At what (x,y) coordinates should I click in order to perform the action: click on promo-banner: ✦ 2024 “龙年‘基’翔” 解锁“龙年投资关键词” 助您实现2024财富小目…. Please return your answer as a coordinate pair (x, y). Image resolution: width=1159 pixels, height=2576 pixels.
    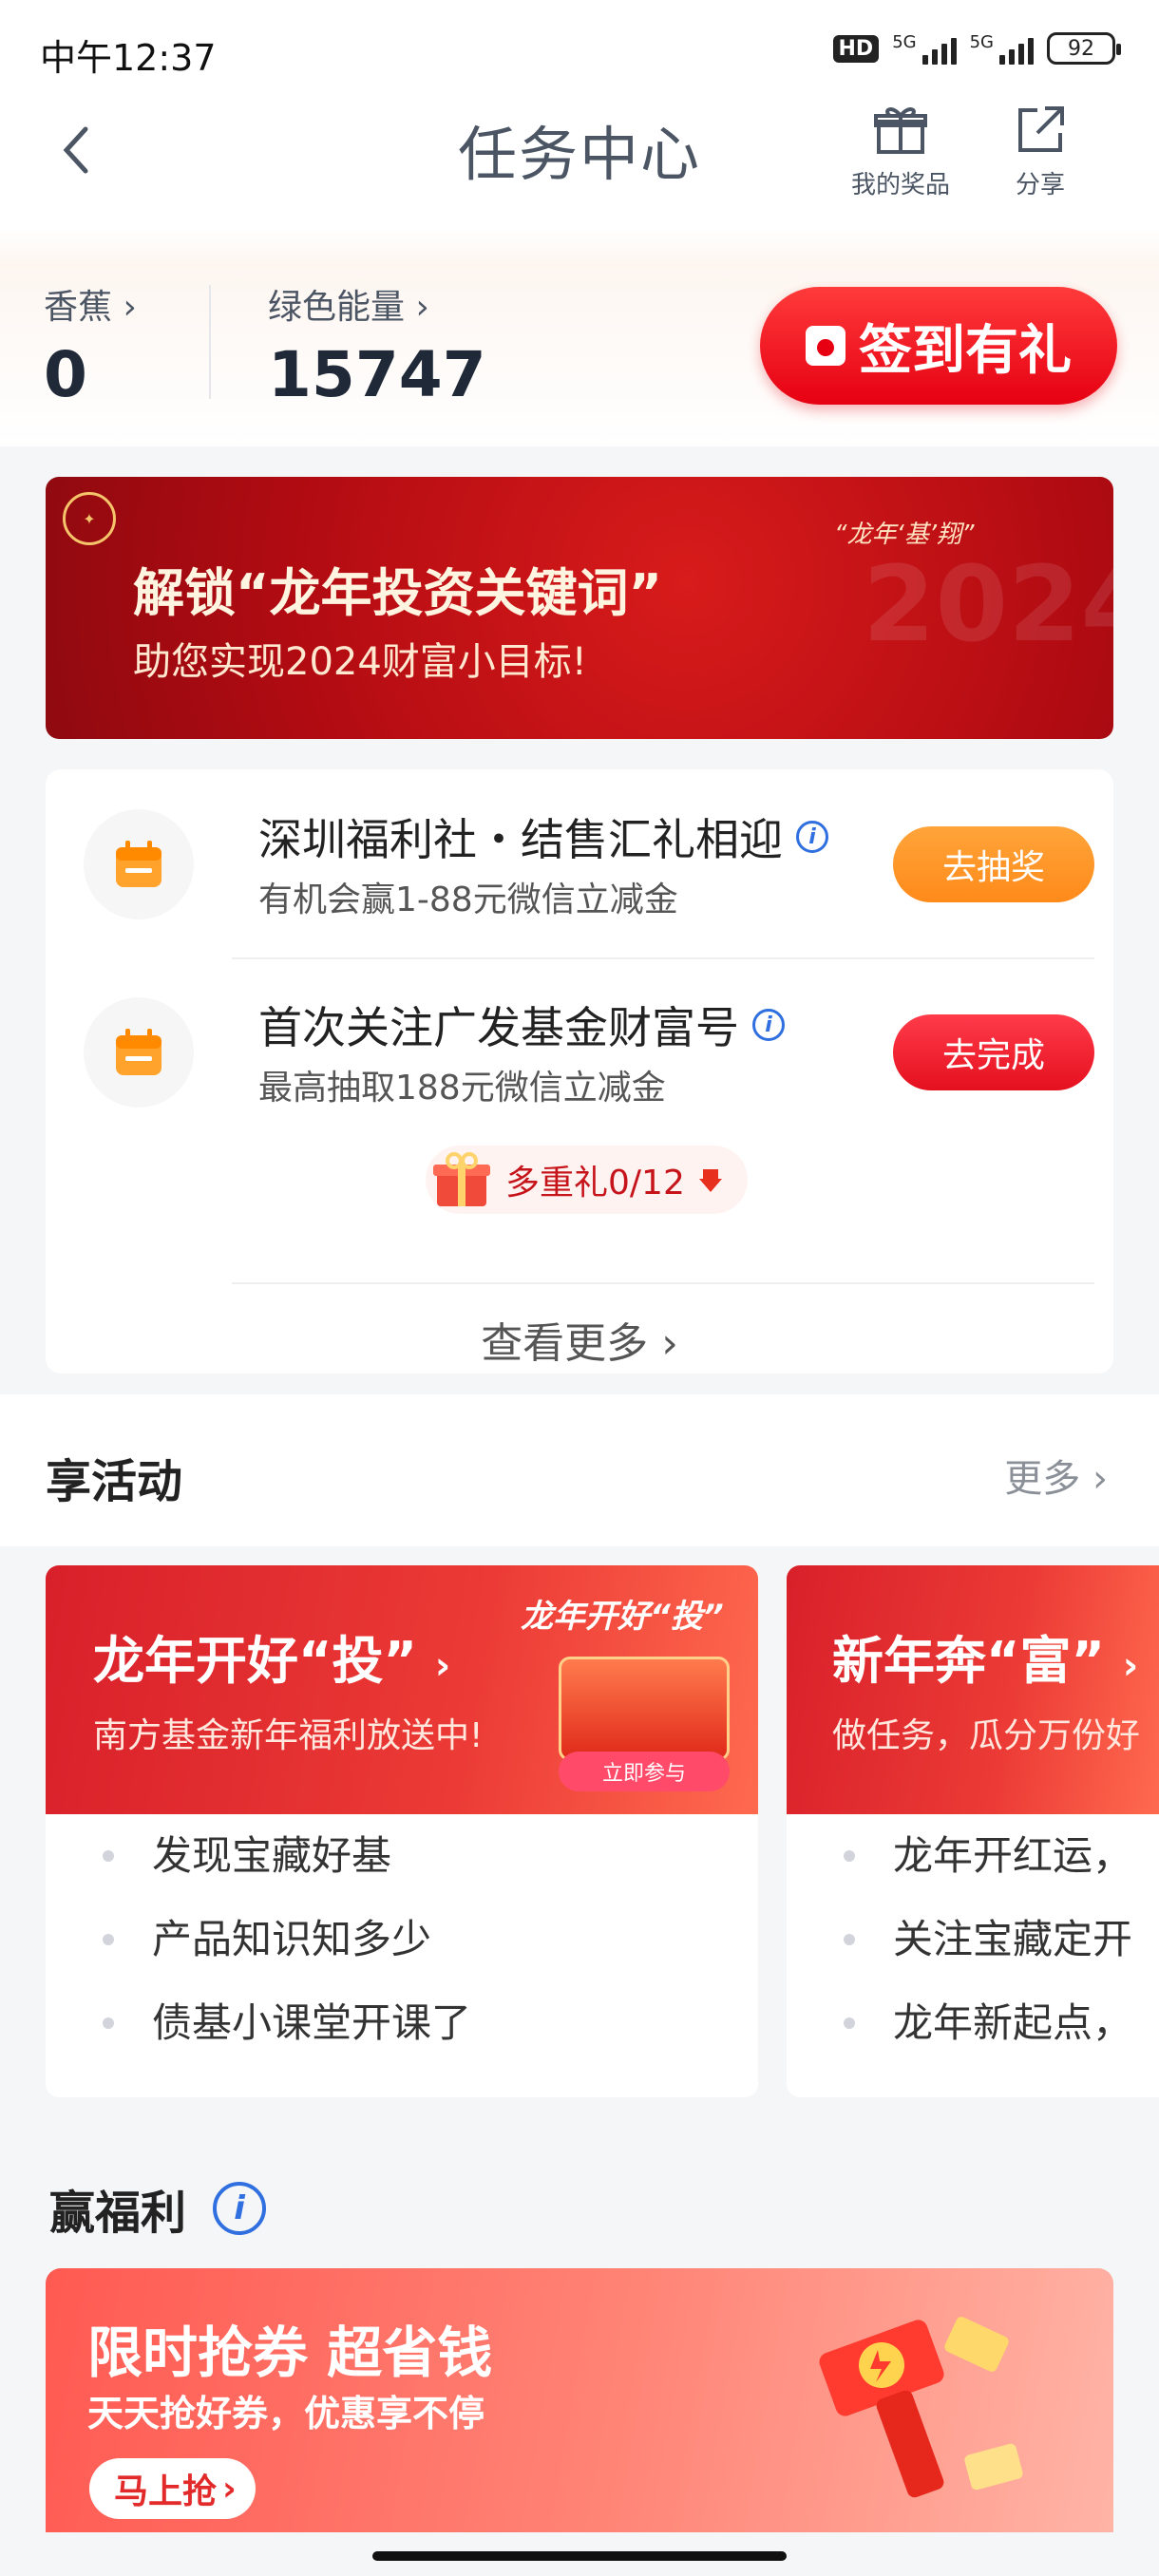
    Looking at the image, I should click on (579, 608).